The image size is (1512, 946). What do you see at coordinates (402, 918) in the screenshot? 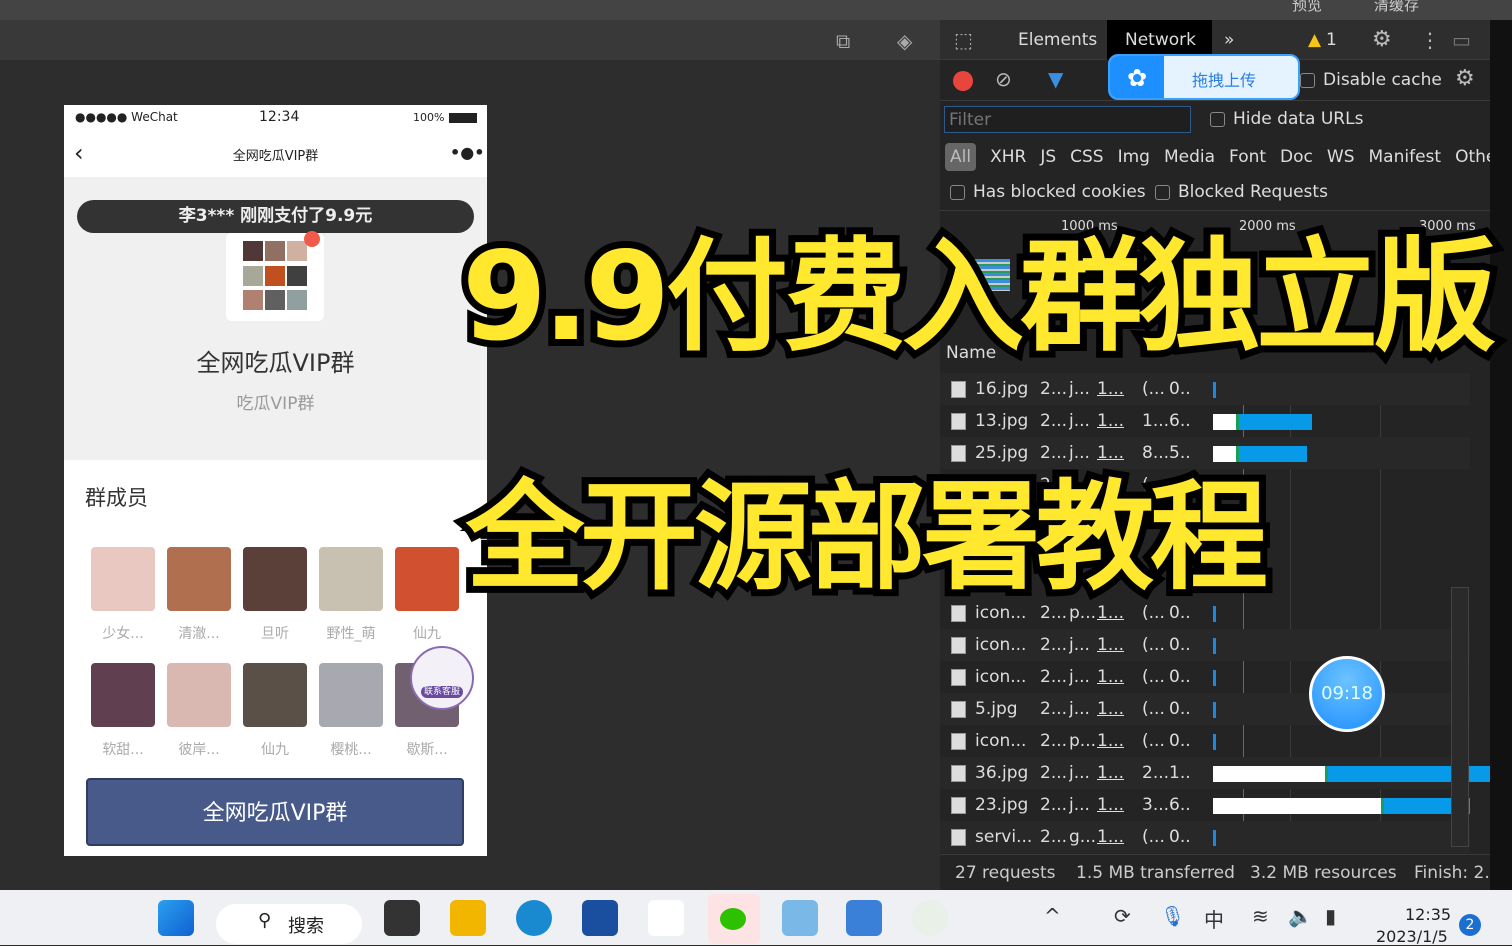
I see `task-view-icon` at bounding box center [402, 918].